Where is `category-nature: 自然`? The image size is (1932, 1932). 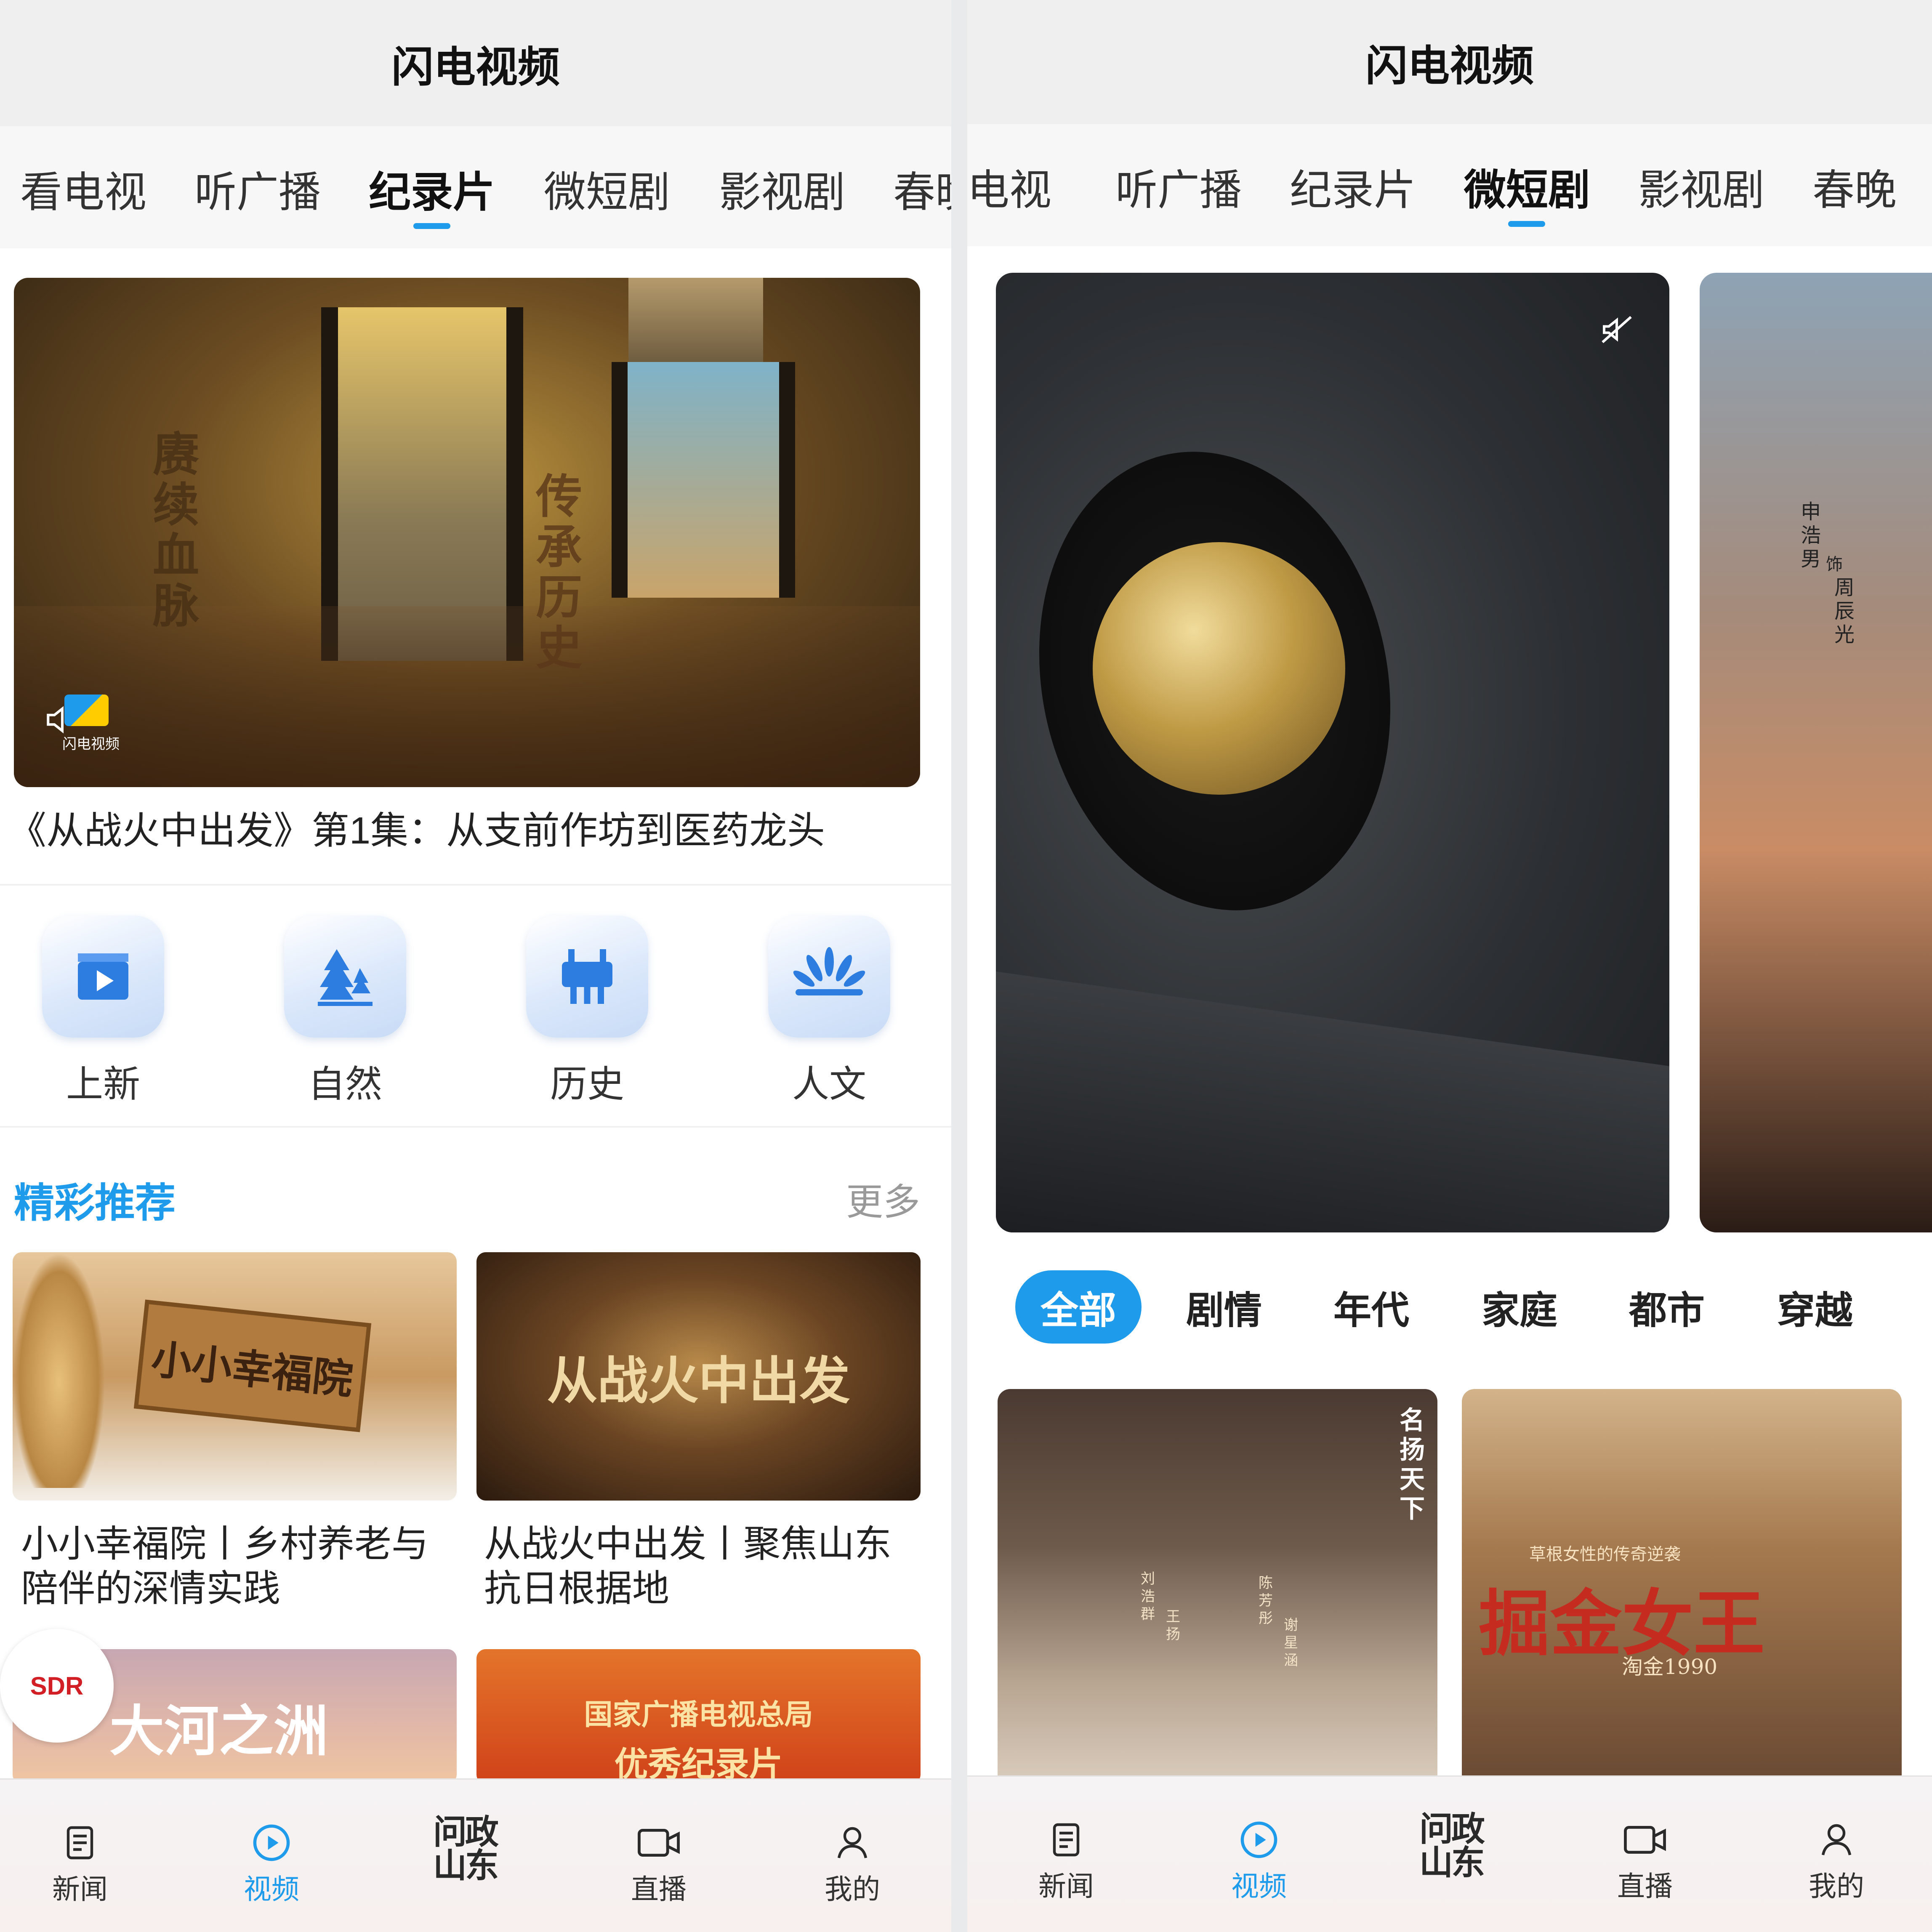 category-nature: 自然 is located at coordinates (345, 1012).